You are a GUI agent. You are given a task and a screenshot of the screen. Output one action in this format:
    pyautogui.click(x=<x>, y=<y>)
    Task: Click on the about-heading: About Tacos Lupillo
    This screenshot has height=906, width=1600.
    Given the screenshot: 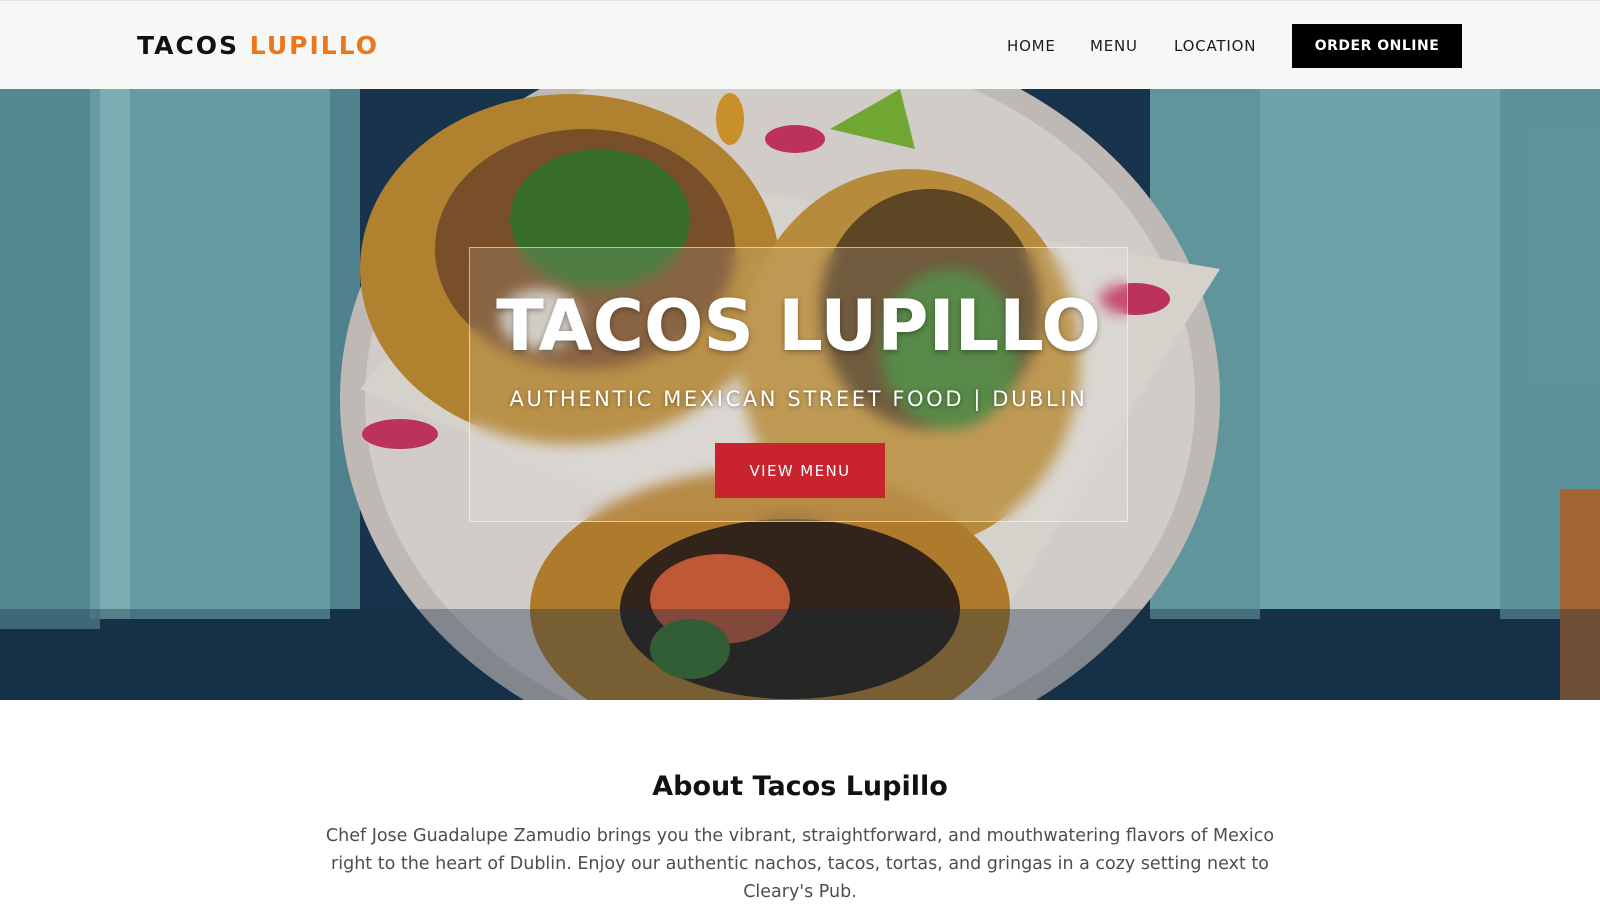 What is the action you would take?
    pyautogui.click(x=800, y=786)
    